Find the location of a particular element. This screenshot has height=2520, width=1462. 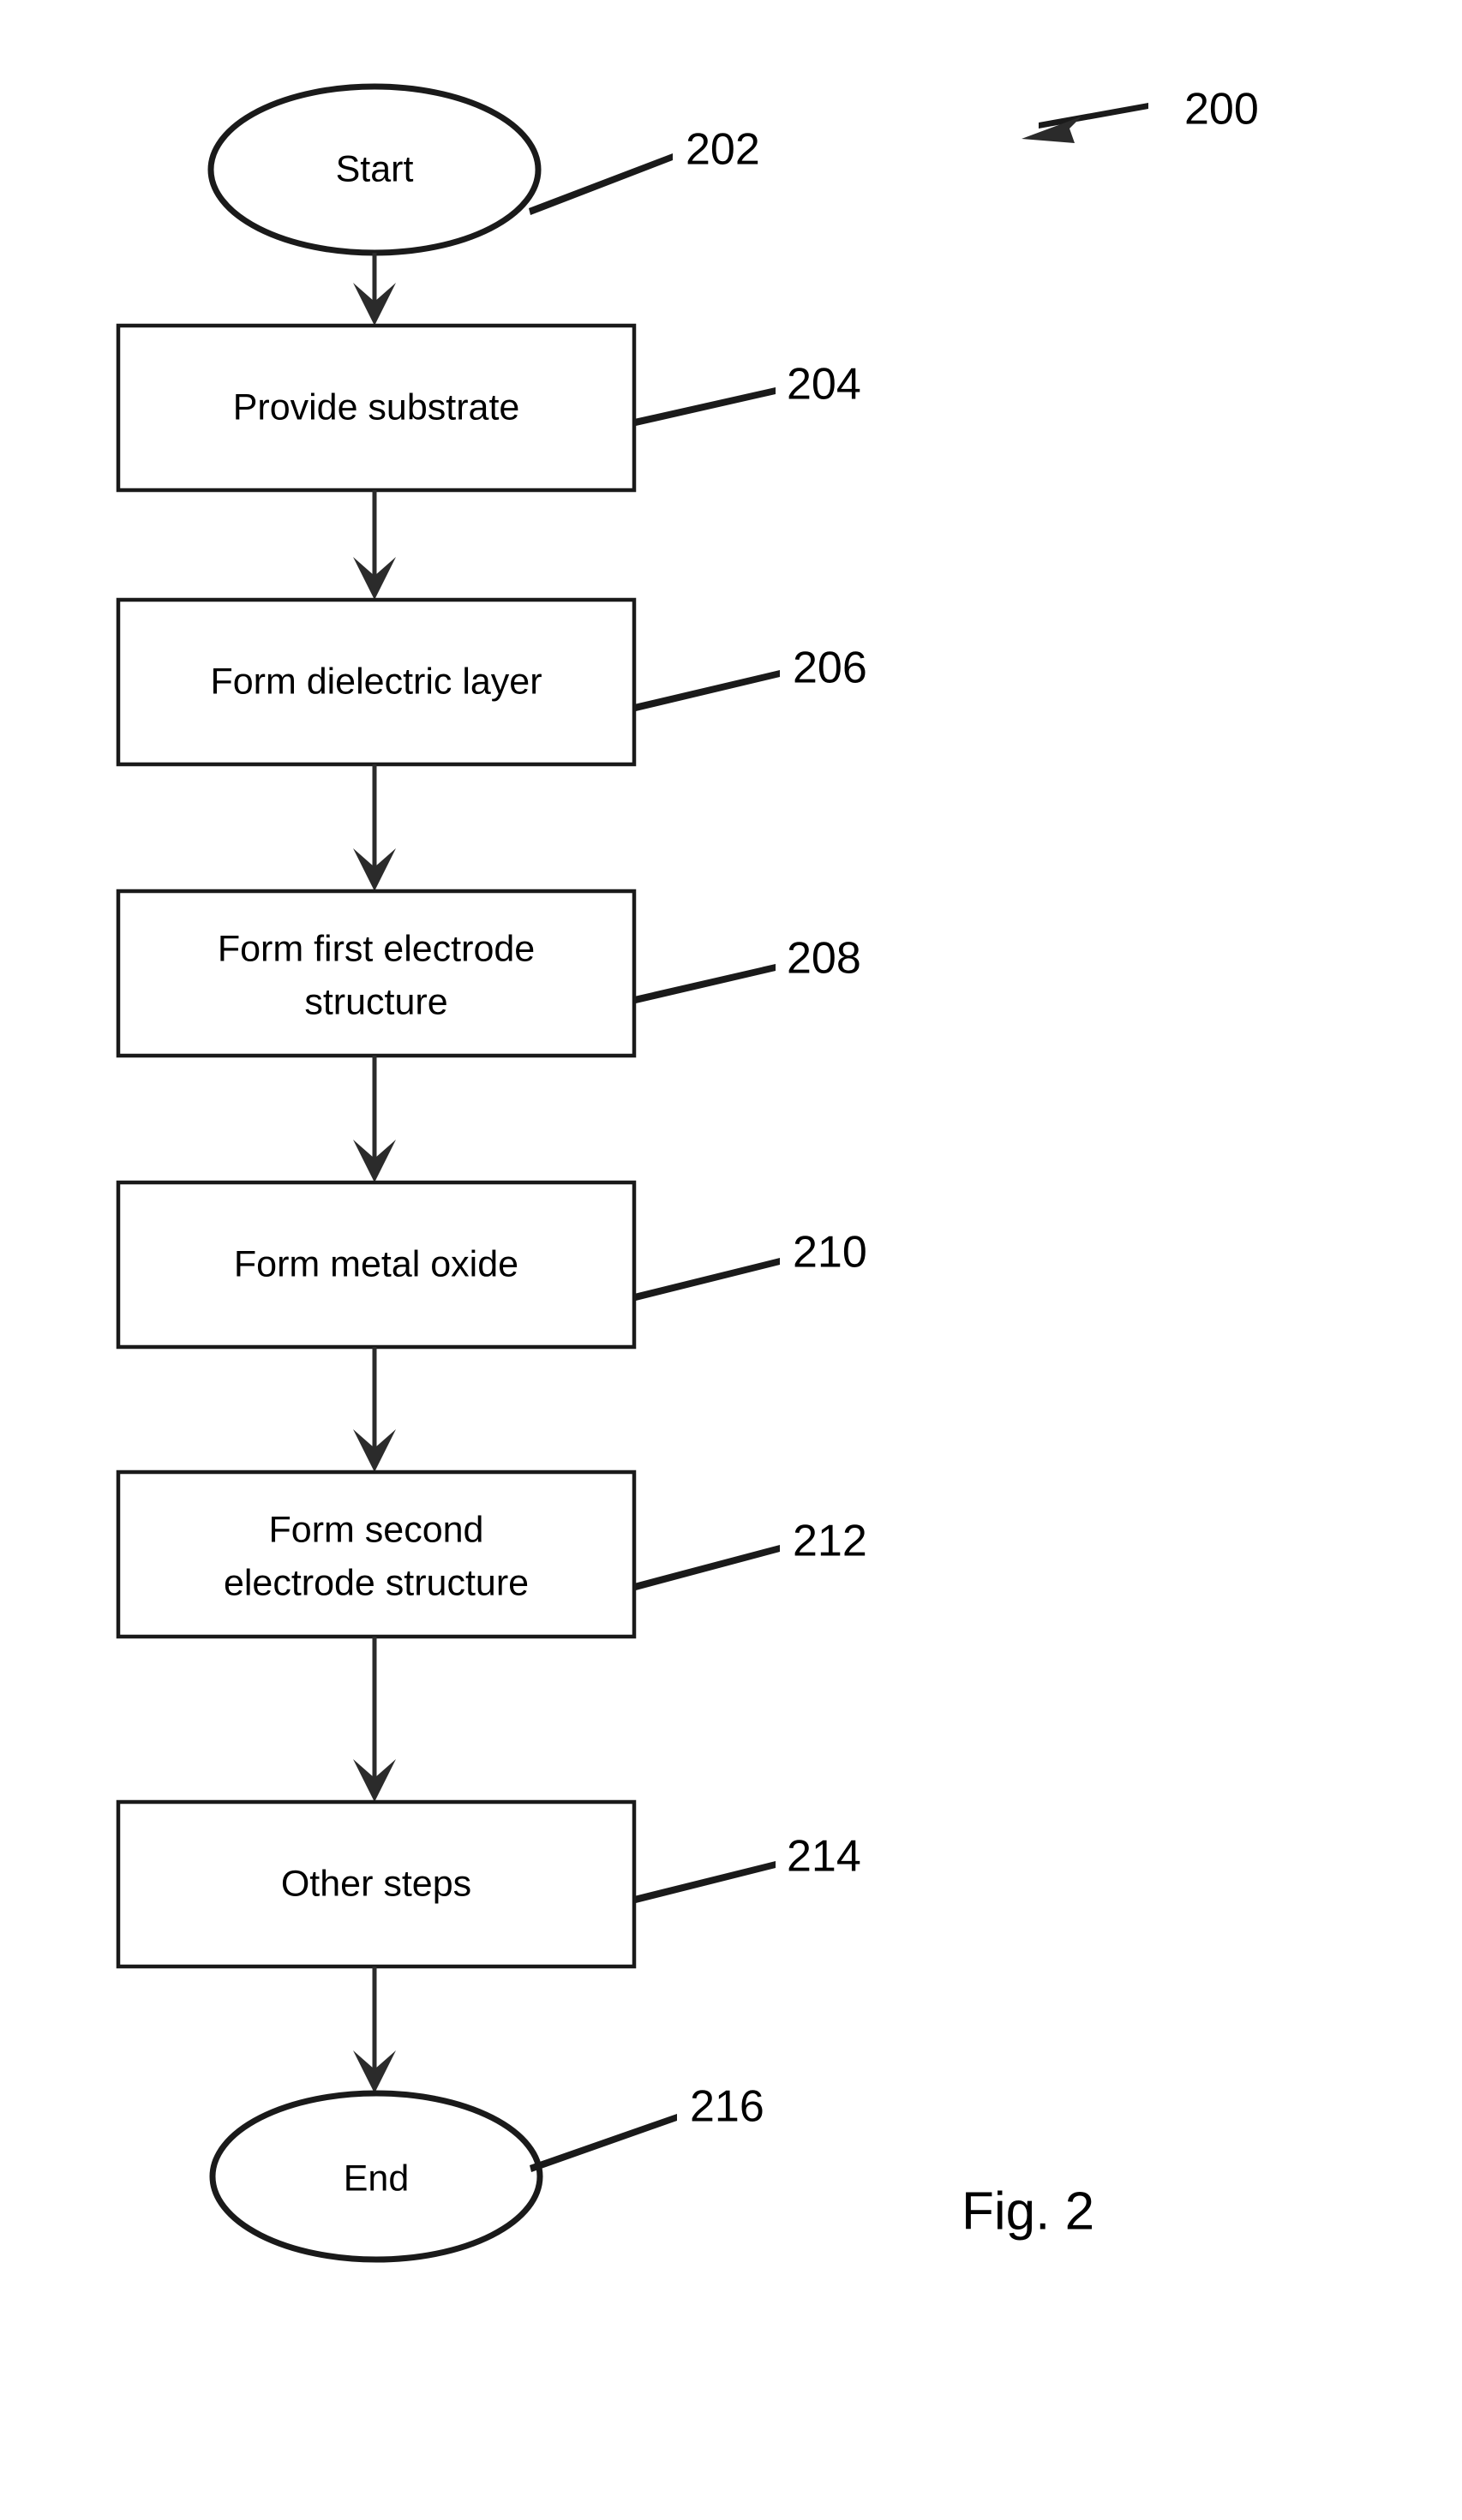

end-leader-line is located at coordinates (603, 2143).